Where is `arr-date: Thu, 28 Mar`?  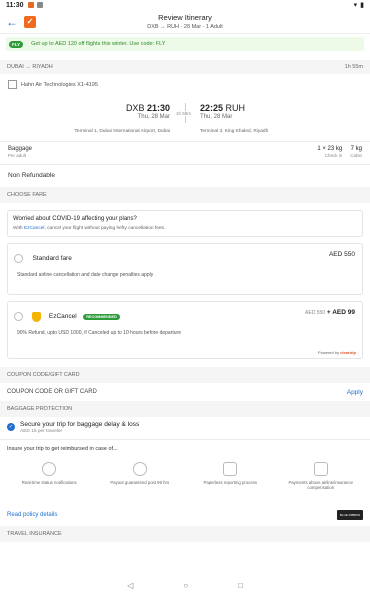 arr-date: Thu, 28 Mar is located at coordinates (216, 117).